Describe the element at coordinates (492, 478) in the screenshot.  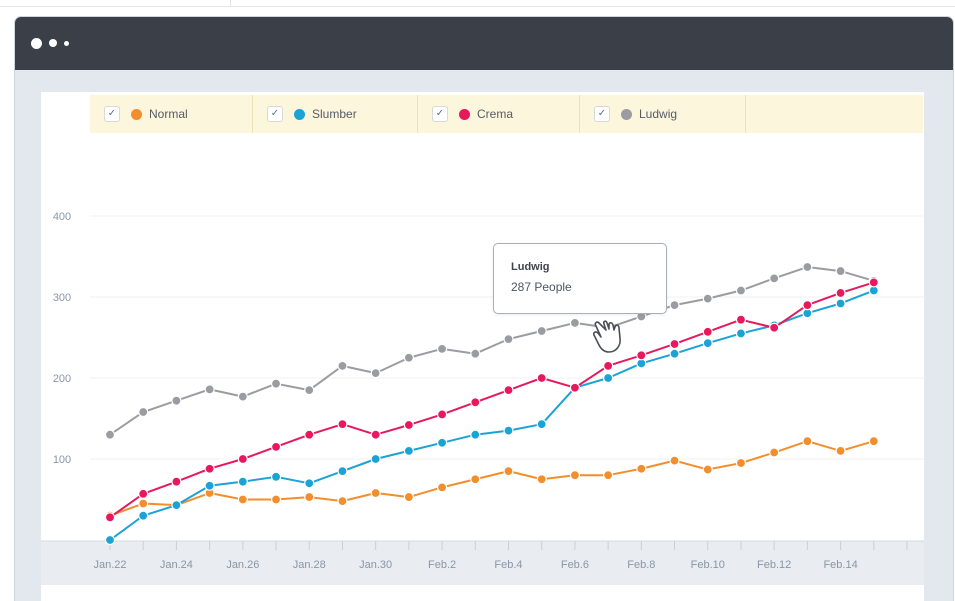
I see `series-line-normal` at that location.